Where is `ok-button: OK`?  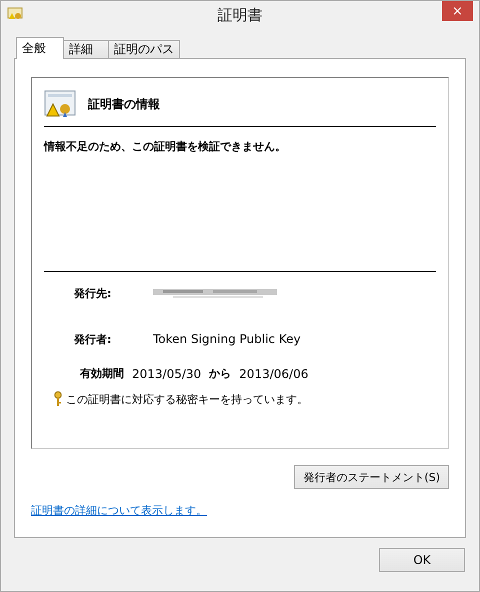
ok-button: OK is located at coordinates (422, 560).